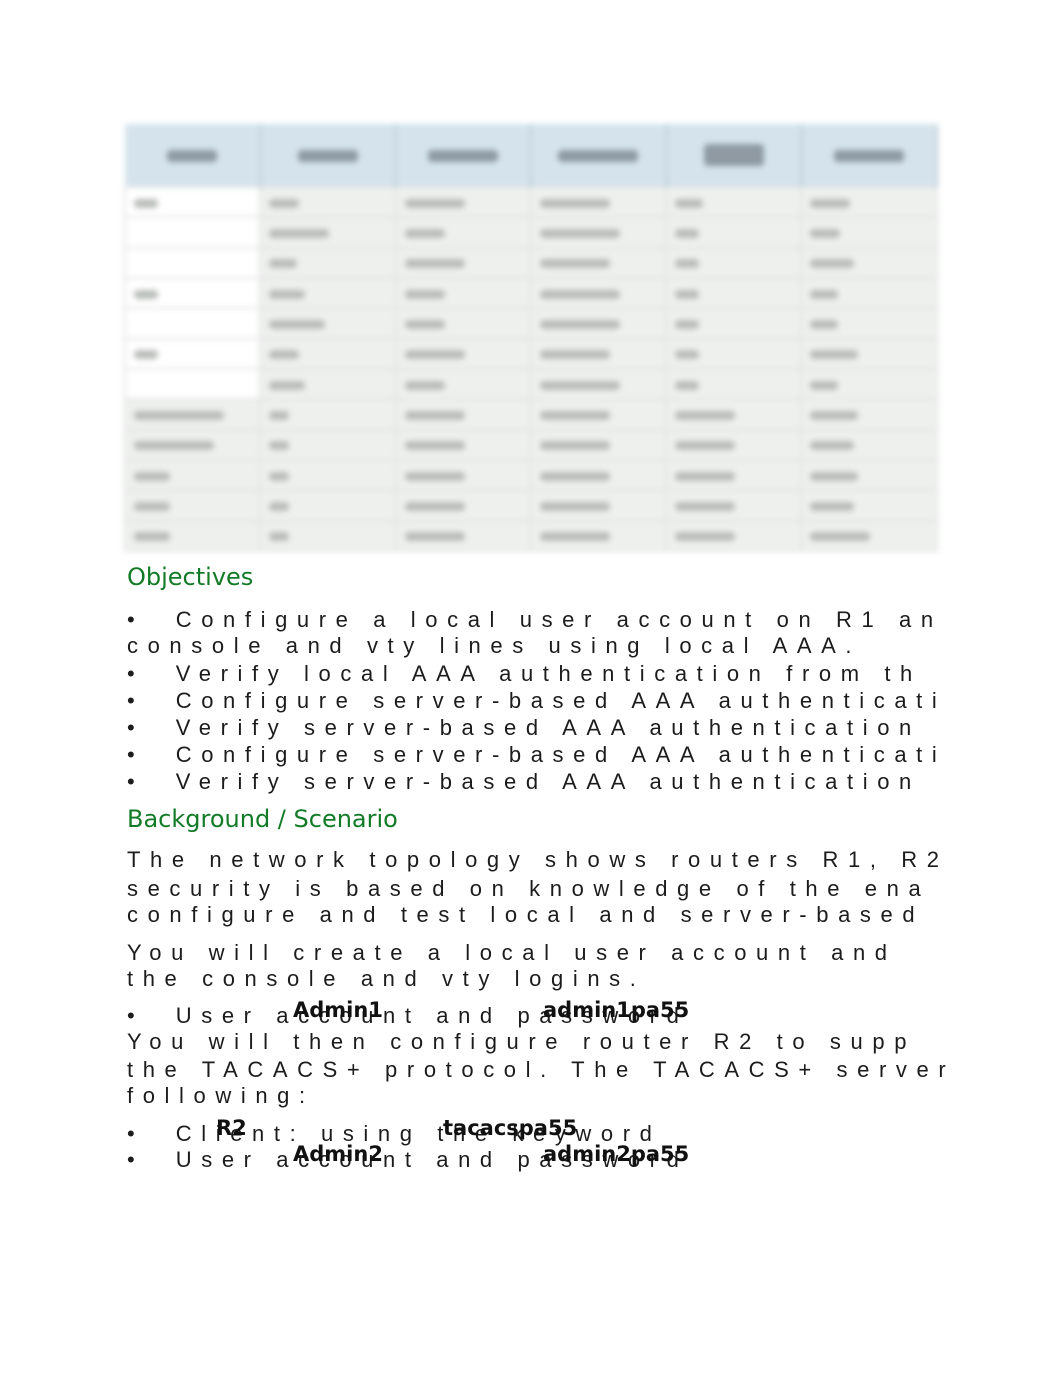  What do you see at coordinates (512, 952) in the screenshot?
I see `background-line: You will create a local user account and` at bounding box center [512, 952].